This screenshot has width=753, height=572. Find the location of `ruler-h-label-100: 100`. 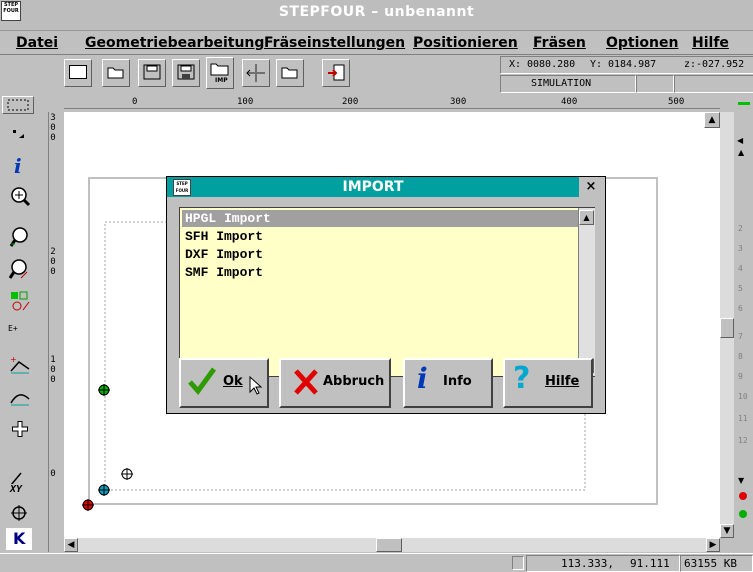

ruler-h-label-100: 100 is located at coordinates (245, 102).